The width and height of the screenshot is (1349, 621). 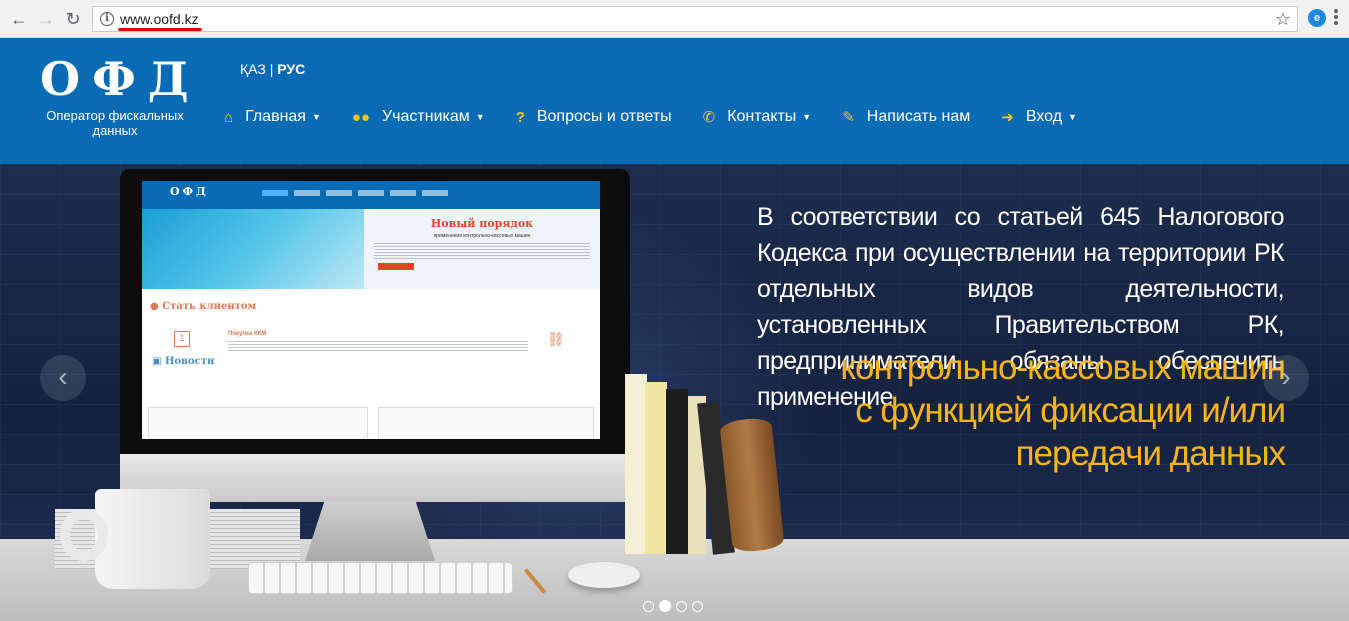 What do you see at coordinates (370, 531) in the screenshot?
I see `monitor-stand` at bounding box center [370, 531].